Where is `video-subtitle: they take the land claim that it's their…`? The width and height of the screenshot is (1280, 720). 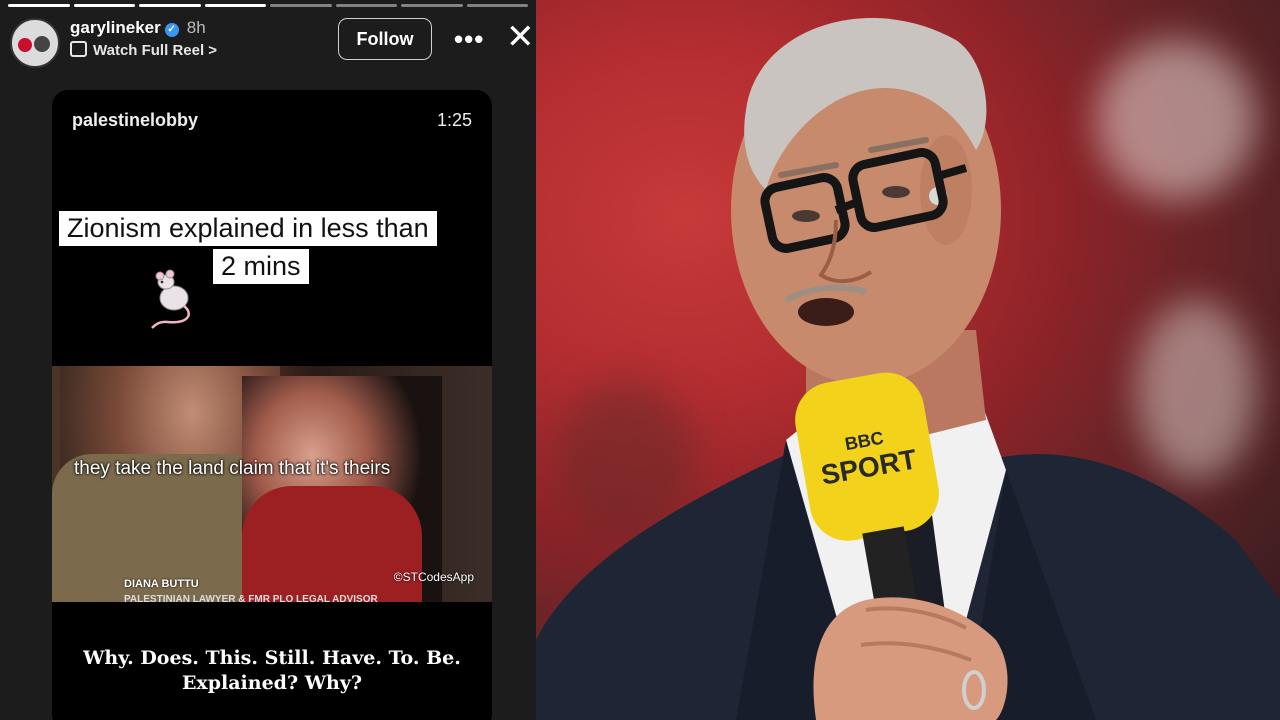
video-subtitle: they take the land claim that it's their… is located at coordinates (232, 468).